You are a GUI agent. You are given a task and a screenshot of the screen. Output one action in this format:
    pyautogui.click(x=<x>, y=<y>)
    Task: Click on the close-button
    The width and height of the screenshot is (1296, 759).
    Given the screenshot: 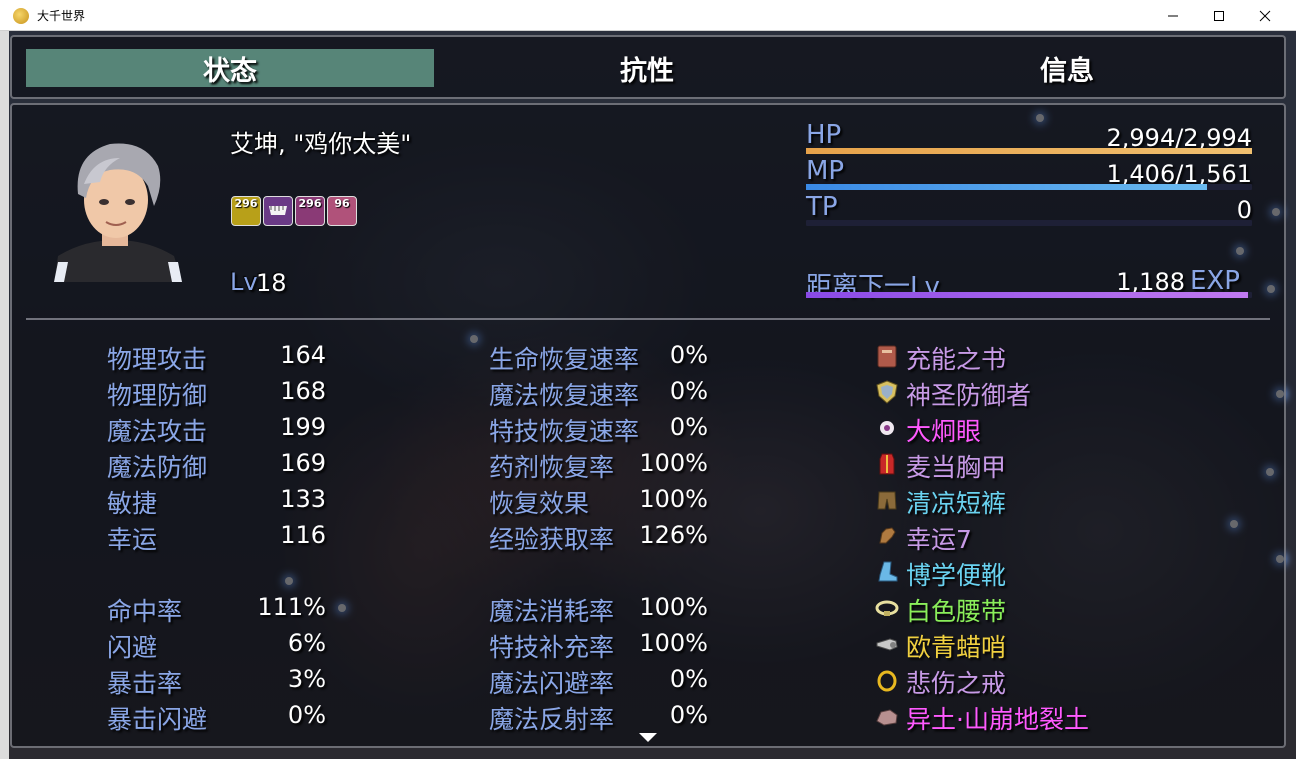 What is the action you would take?
    pyautogui.click(x=1265, y=15)
    